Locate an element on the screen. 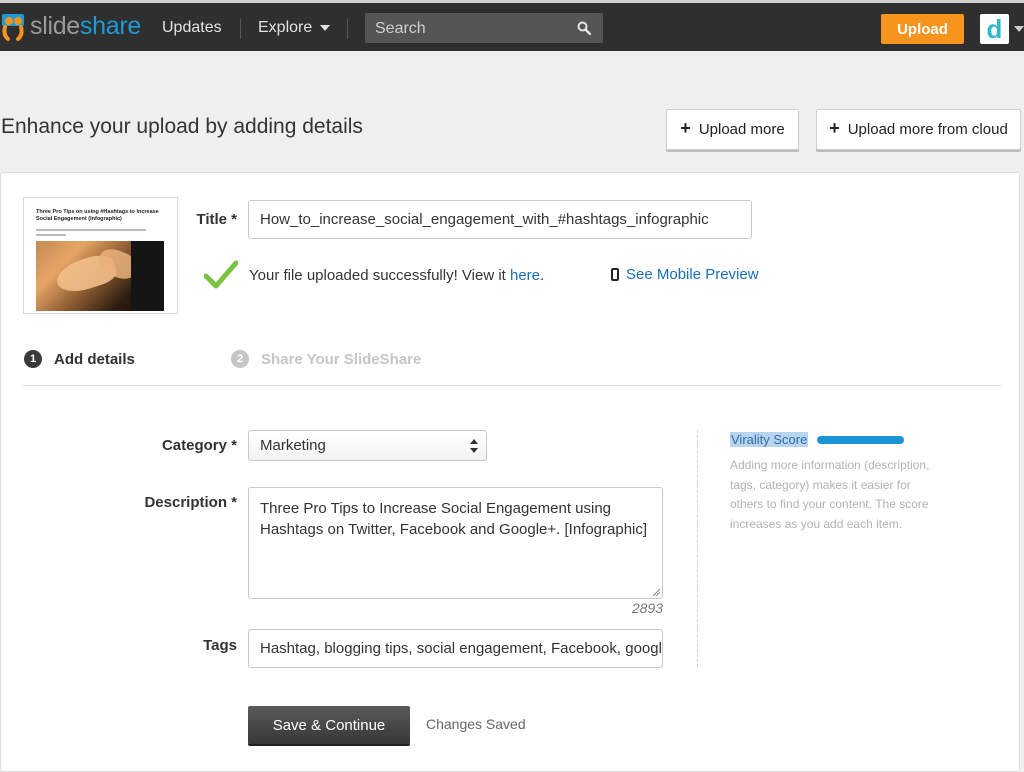 The height and width of the screenshot is (772, 1024). slideshare-logo: slideshare is located at coordinates (70, 26).